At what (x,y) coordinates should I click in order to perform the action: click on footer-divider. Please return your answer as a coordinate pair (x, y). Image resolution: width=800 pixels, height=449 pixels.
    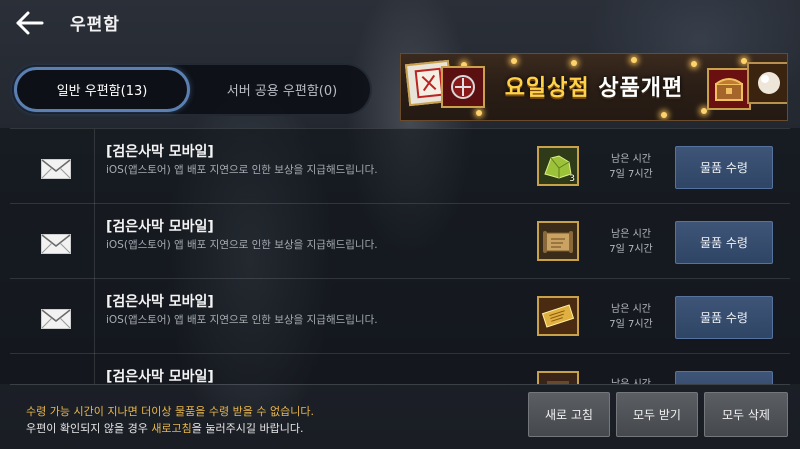
    Looking at the image, I should click on (400, 384).